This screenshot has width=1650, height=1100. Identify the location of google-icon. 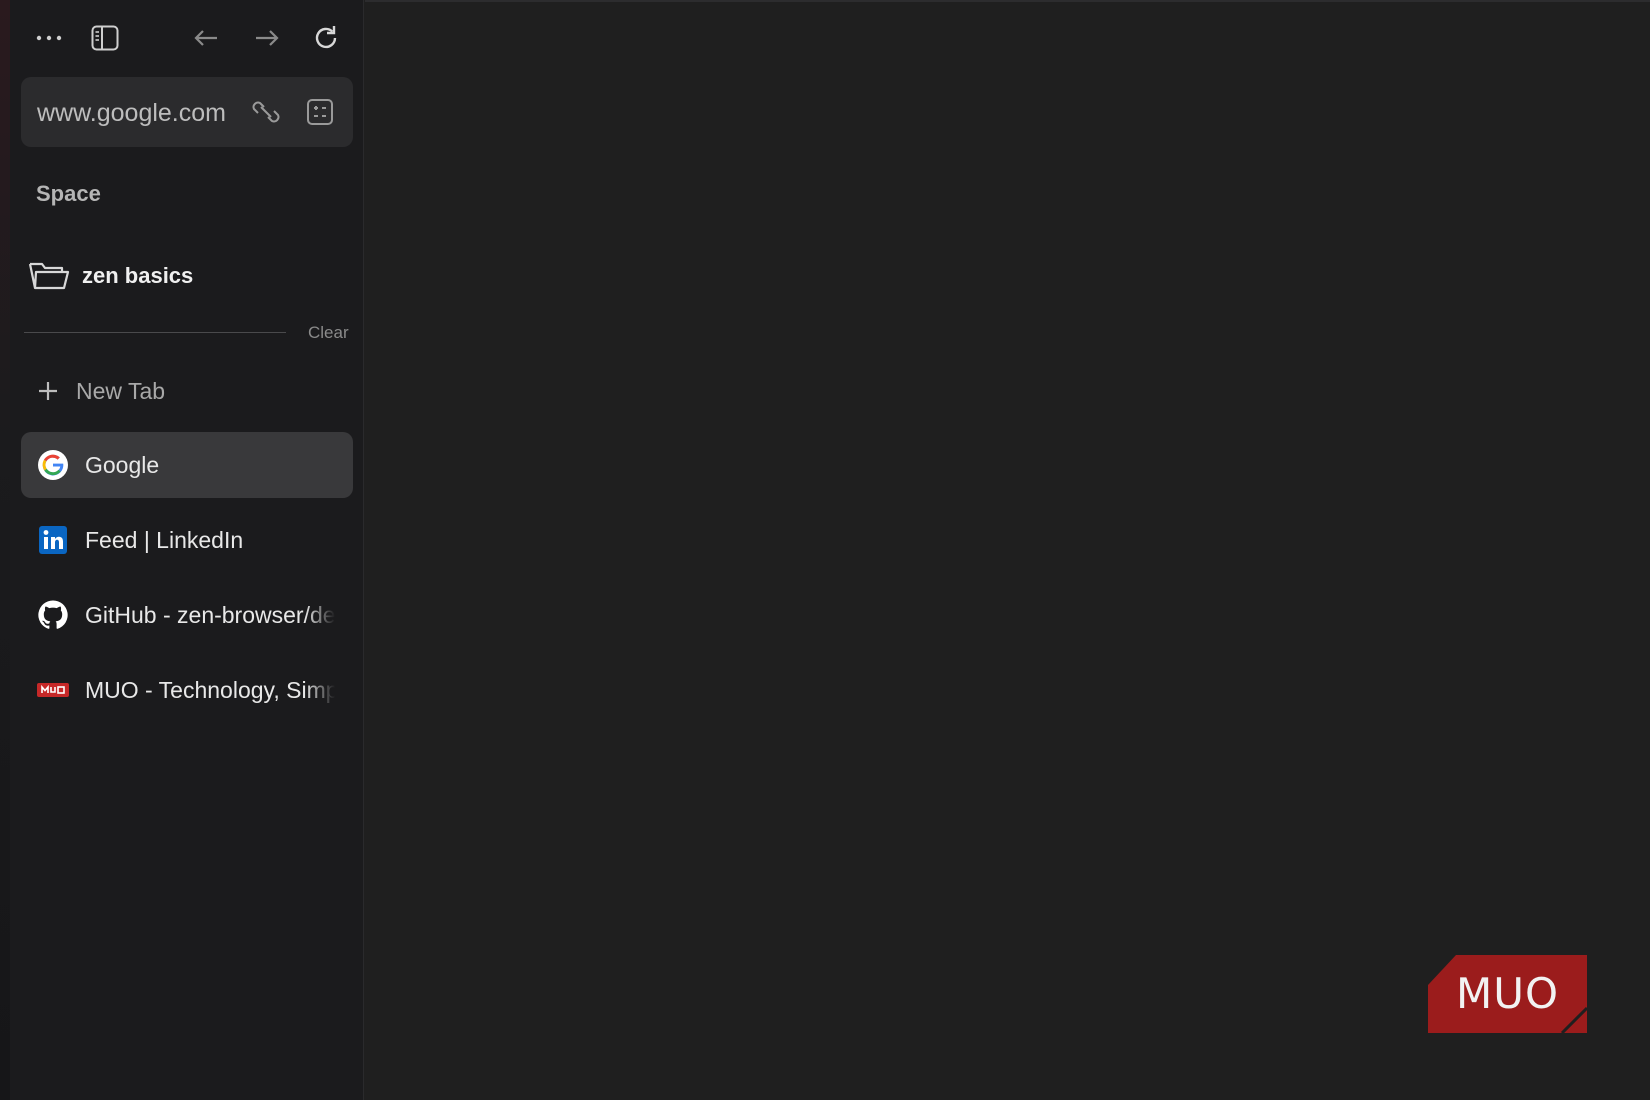
(53, 465).